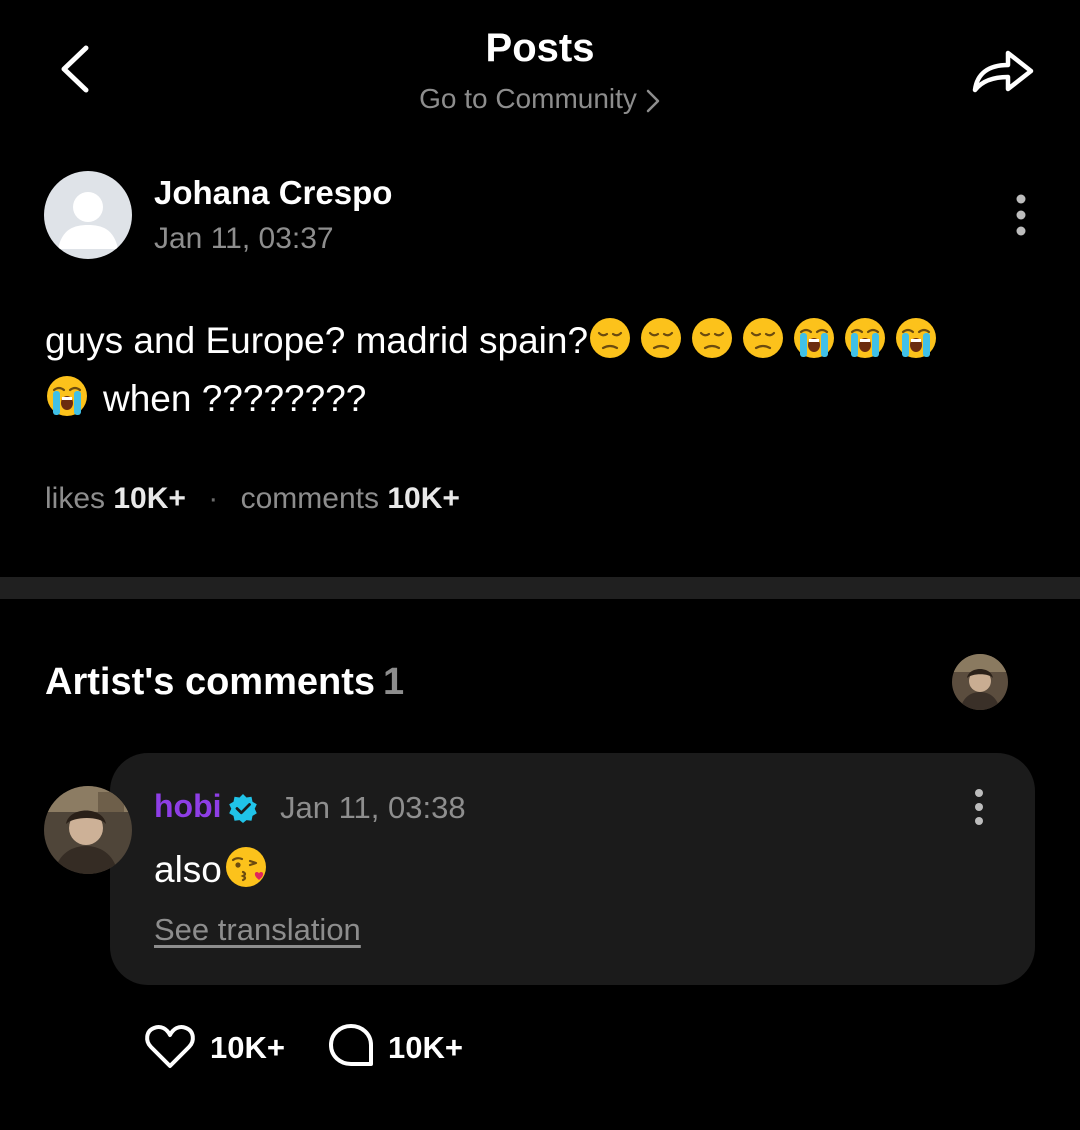 Image resolution: width=1080 pixels, height=1130 pixels. Describe the element at coordinates (244, 238) in the screenshot. I see `post-date: Jan 11, 03:37` at that location.